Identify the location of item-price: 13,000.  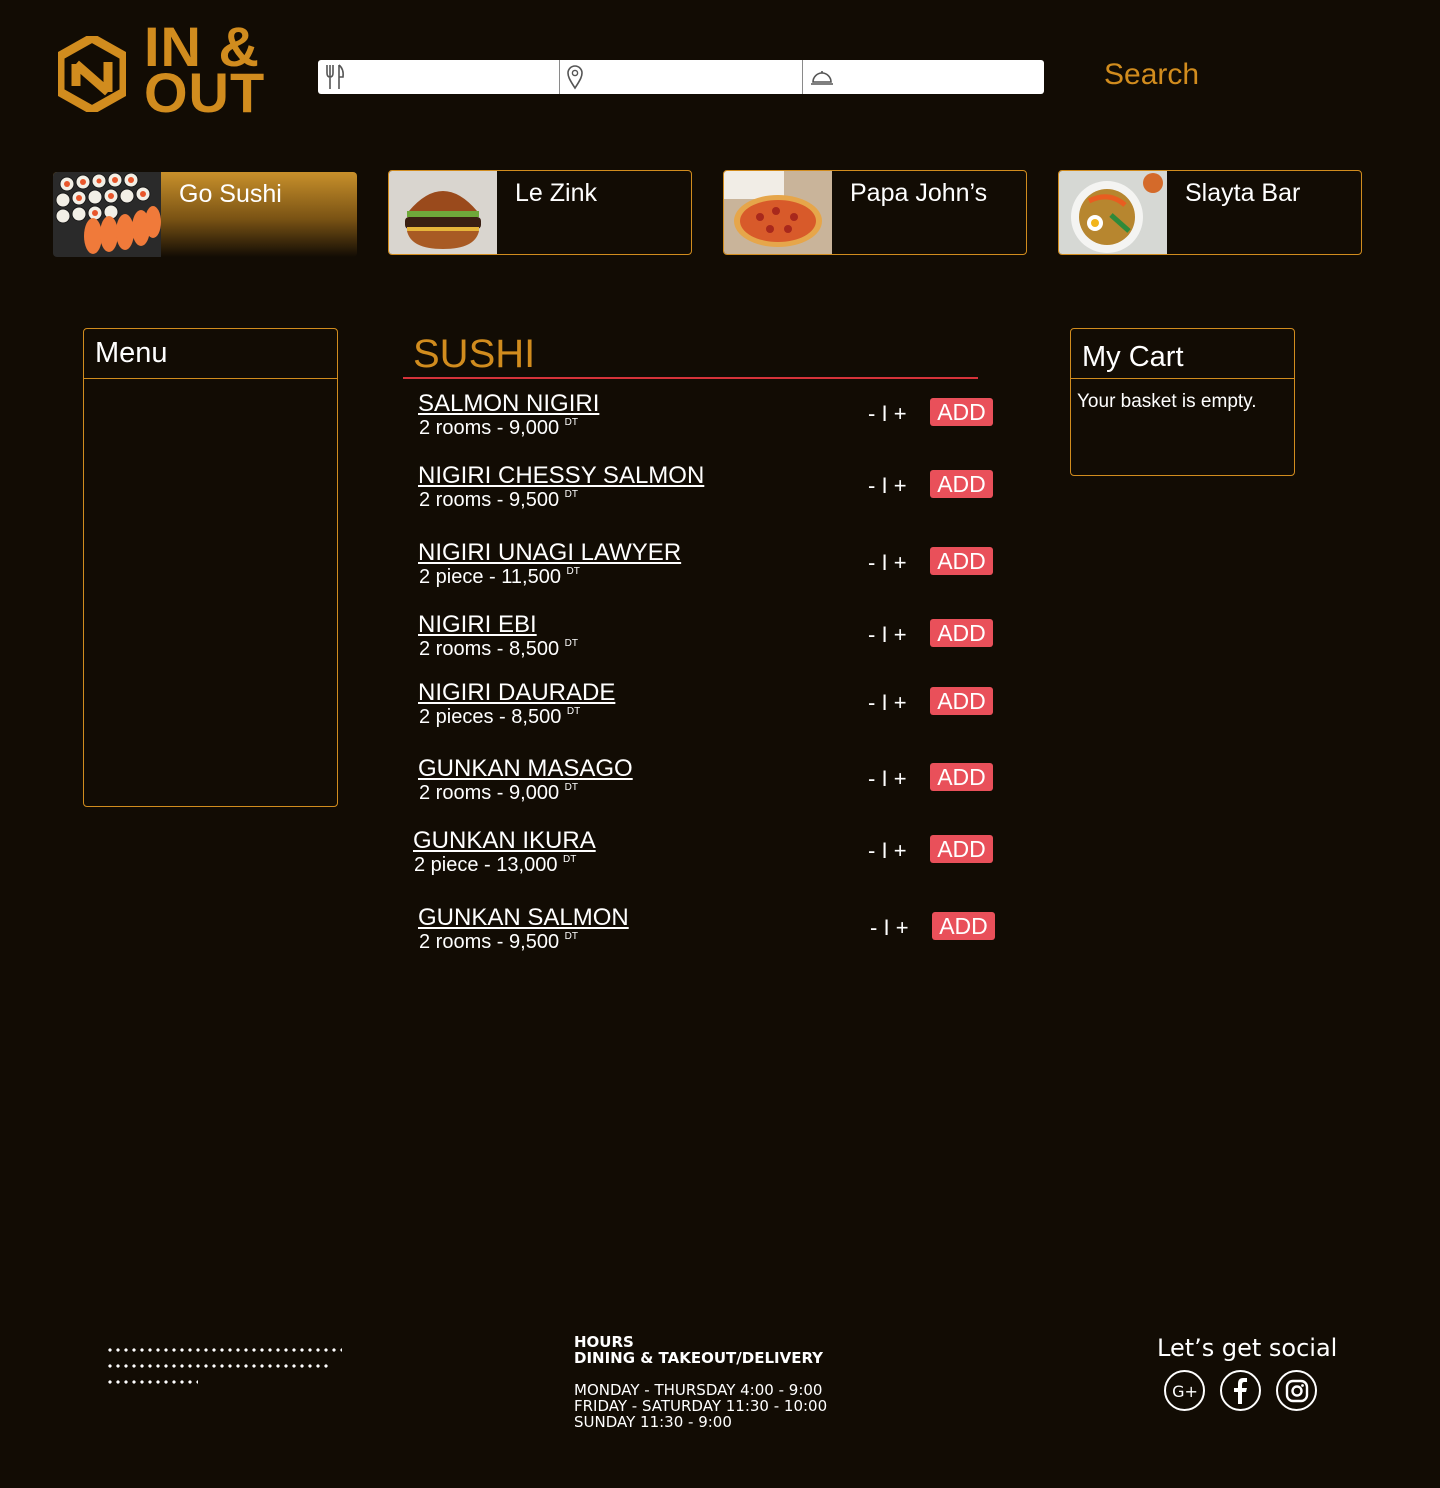
(527, 865).